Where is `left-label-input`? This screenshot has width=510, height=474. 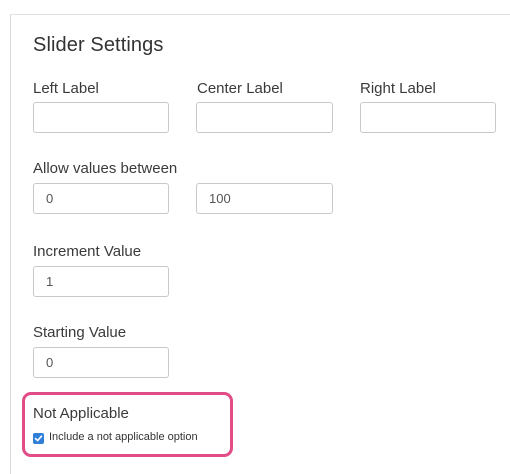 left-label-input is located at coordinates (101, 117).